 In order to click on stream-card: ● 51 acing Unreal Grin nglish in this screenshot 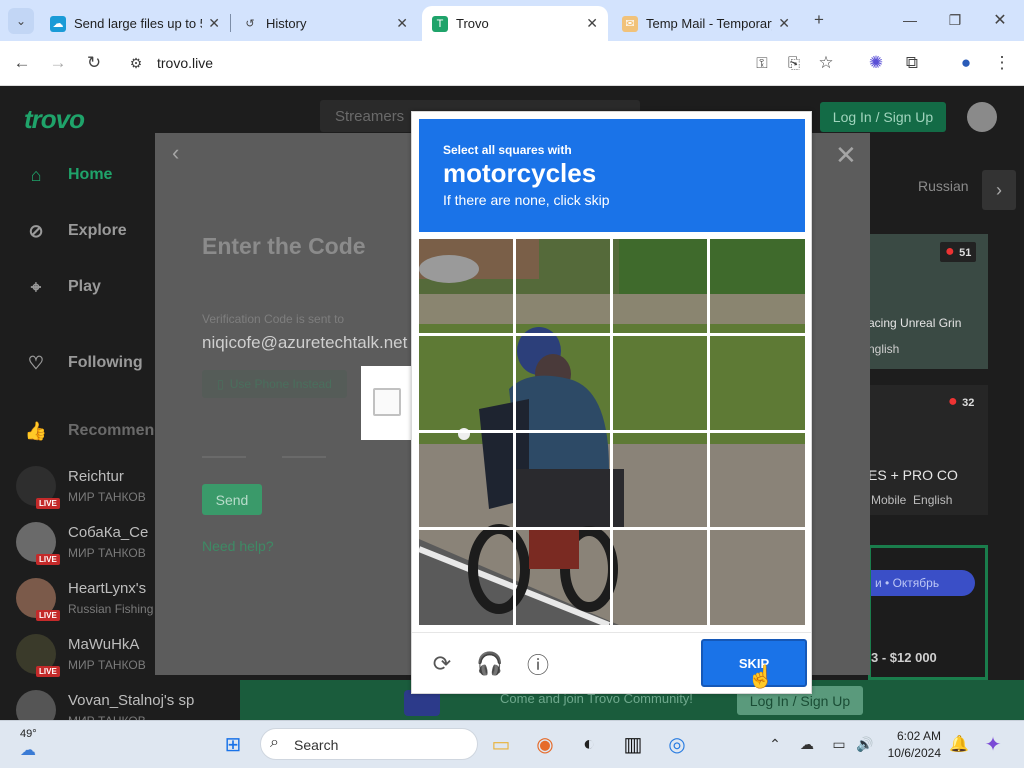, I will do `click(928, 301)`.